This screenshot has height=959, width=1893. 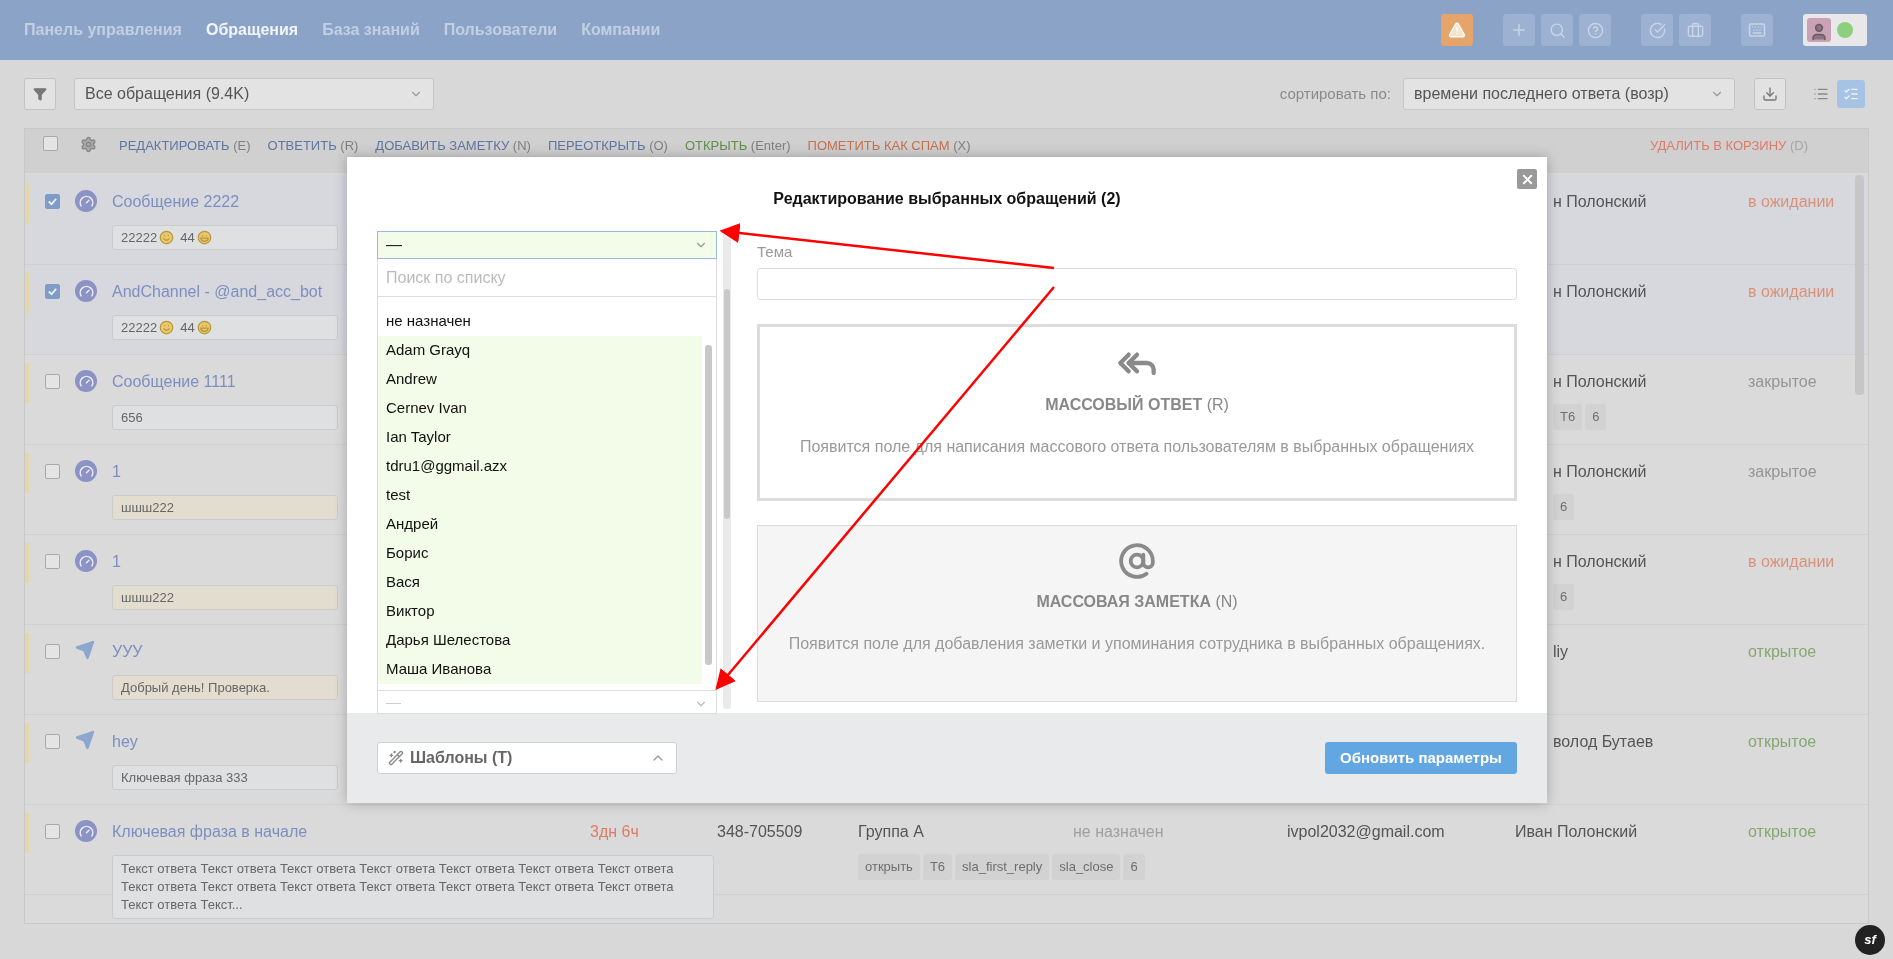 I want to click on filter-icon, so click(x=40, y=94).